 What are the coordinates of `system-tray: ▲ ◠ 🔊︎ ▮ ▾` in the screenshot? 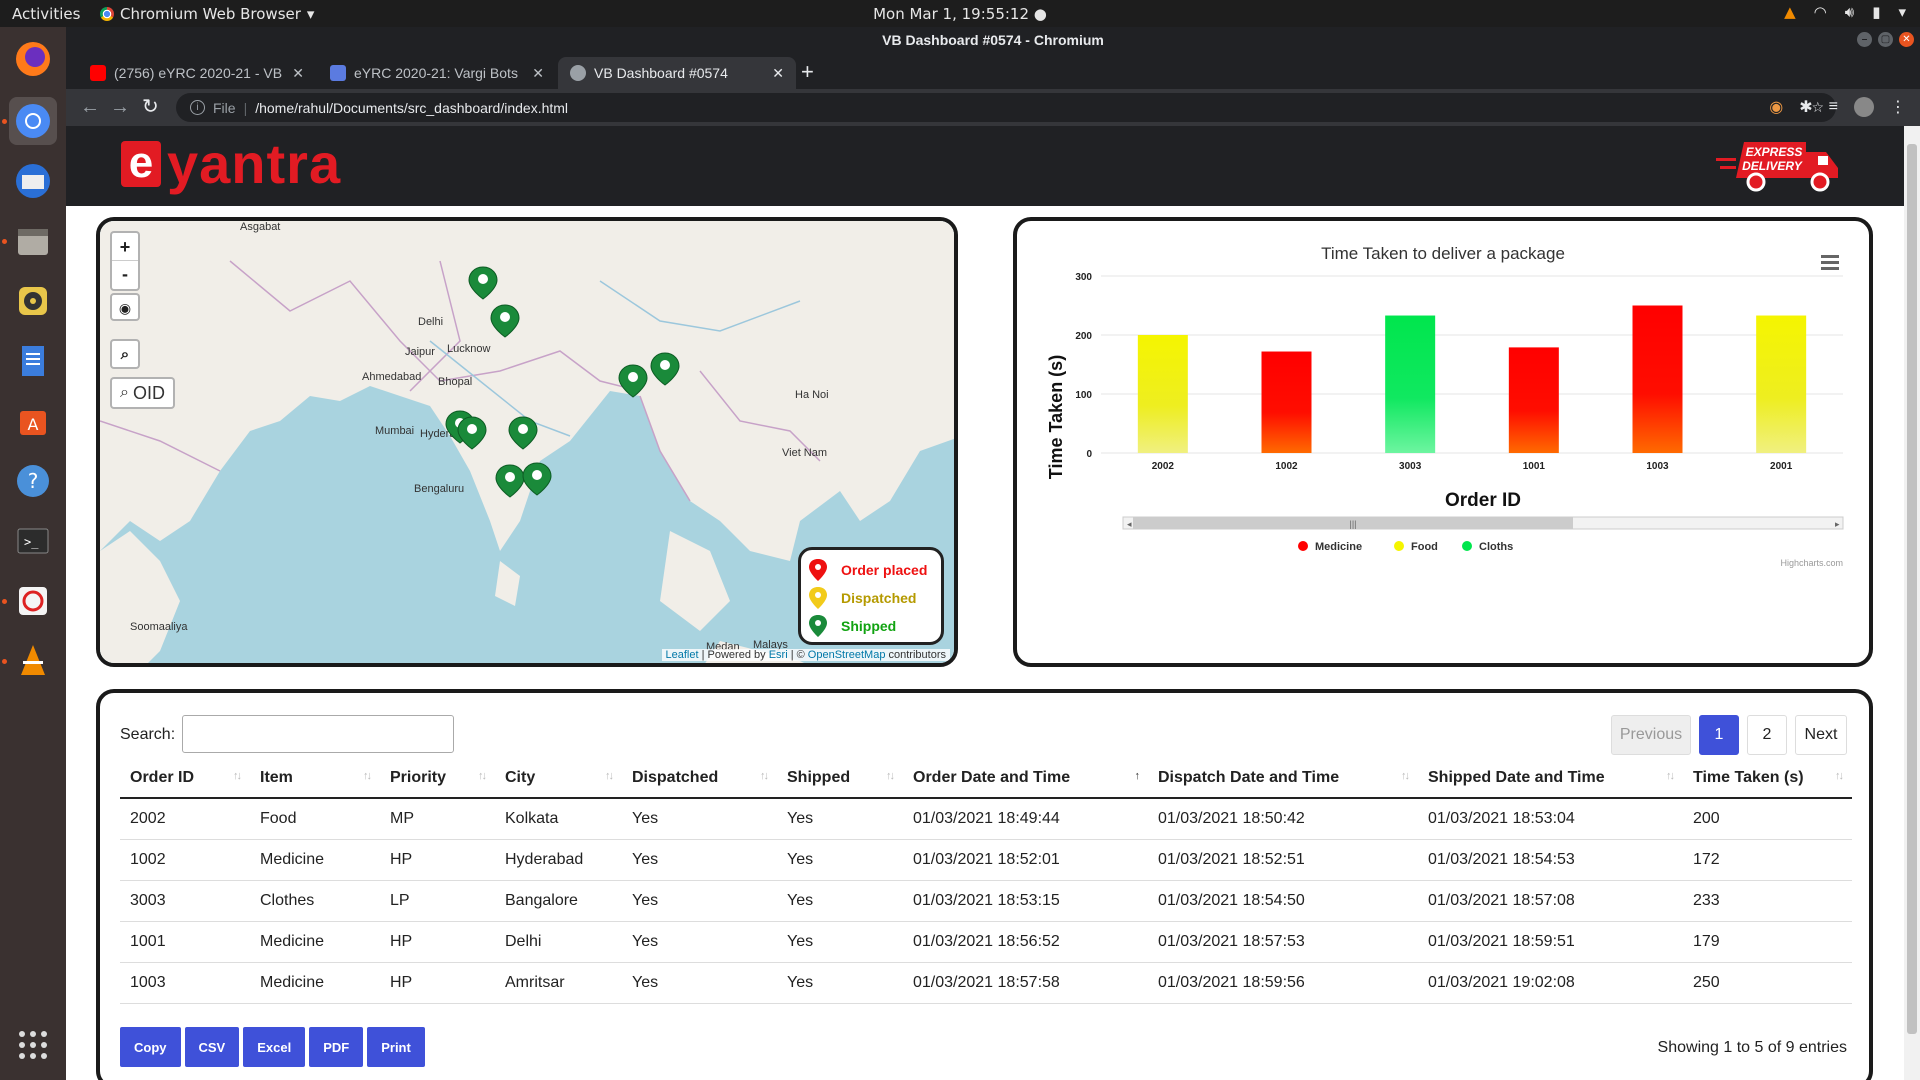 It's located at (1845, 12).